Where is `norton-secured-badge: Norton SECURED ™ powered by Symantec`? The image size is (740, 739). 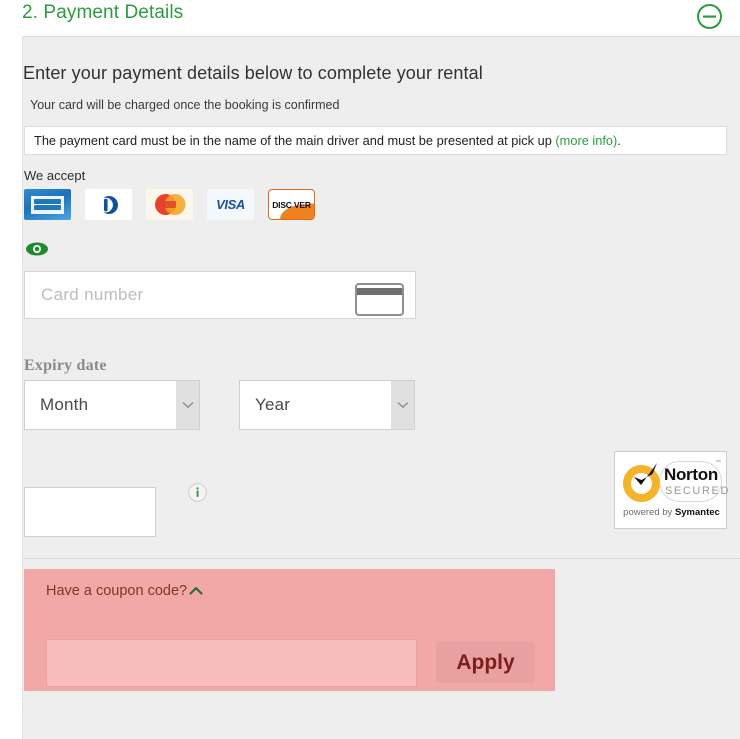
norton-secured-badge: Norton SECURED ™ powered by Symantec is located at coordinates (672, 490).